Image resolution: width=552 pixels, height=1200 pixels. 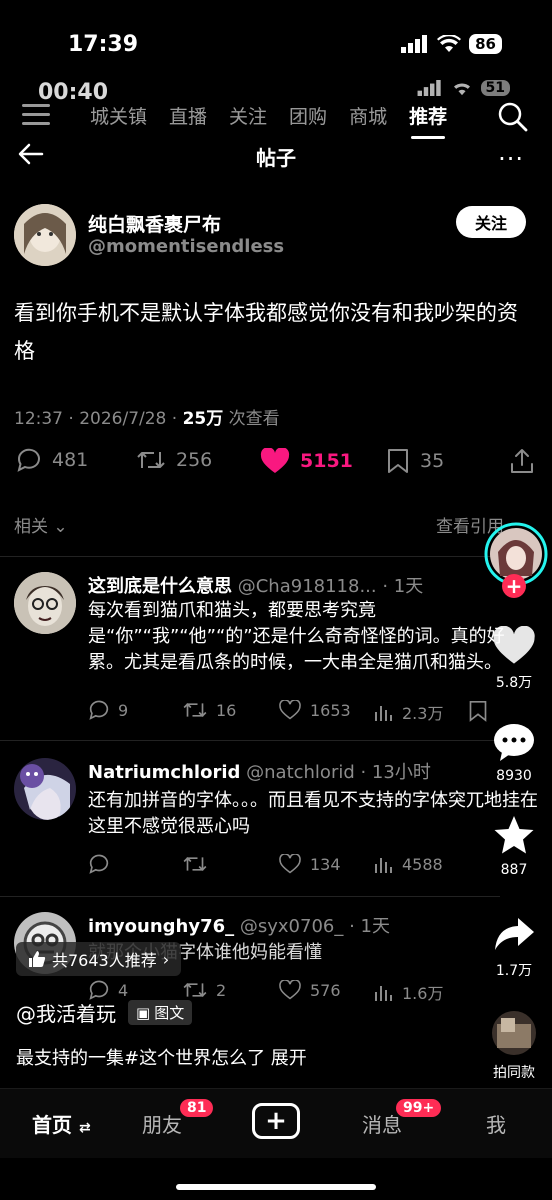 I want to click on repost-button: 256, so click(x=174, y=460).